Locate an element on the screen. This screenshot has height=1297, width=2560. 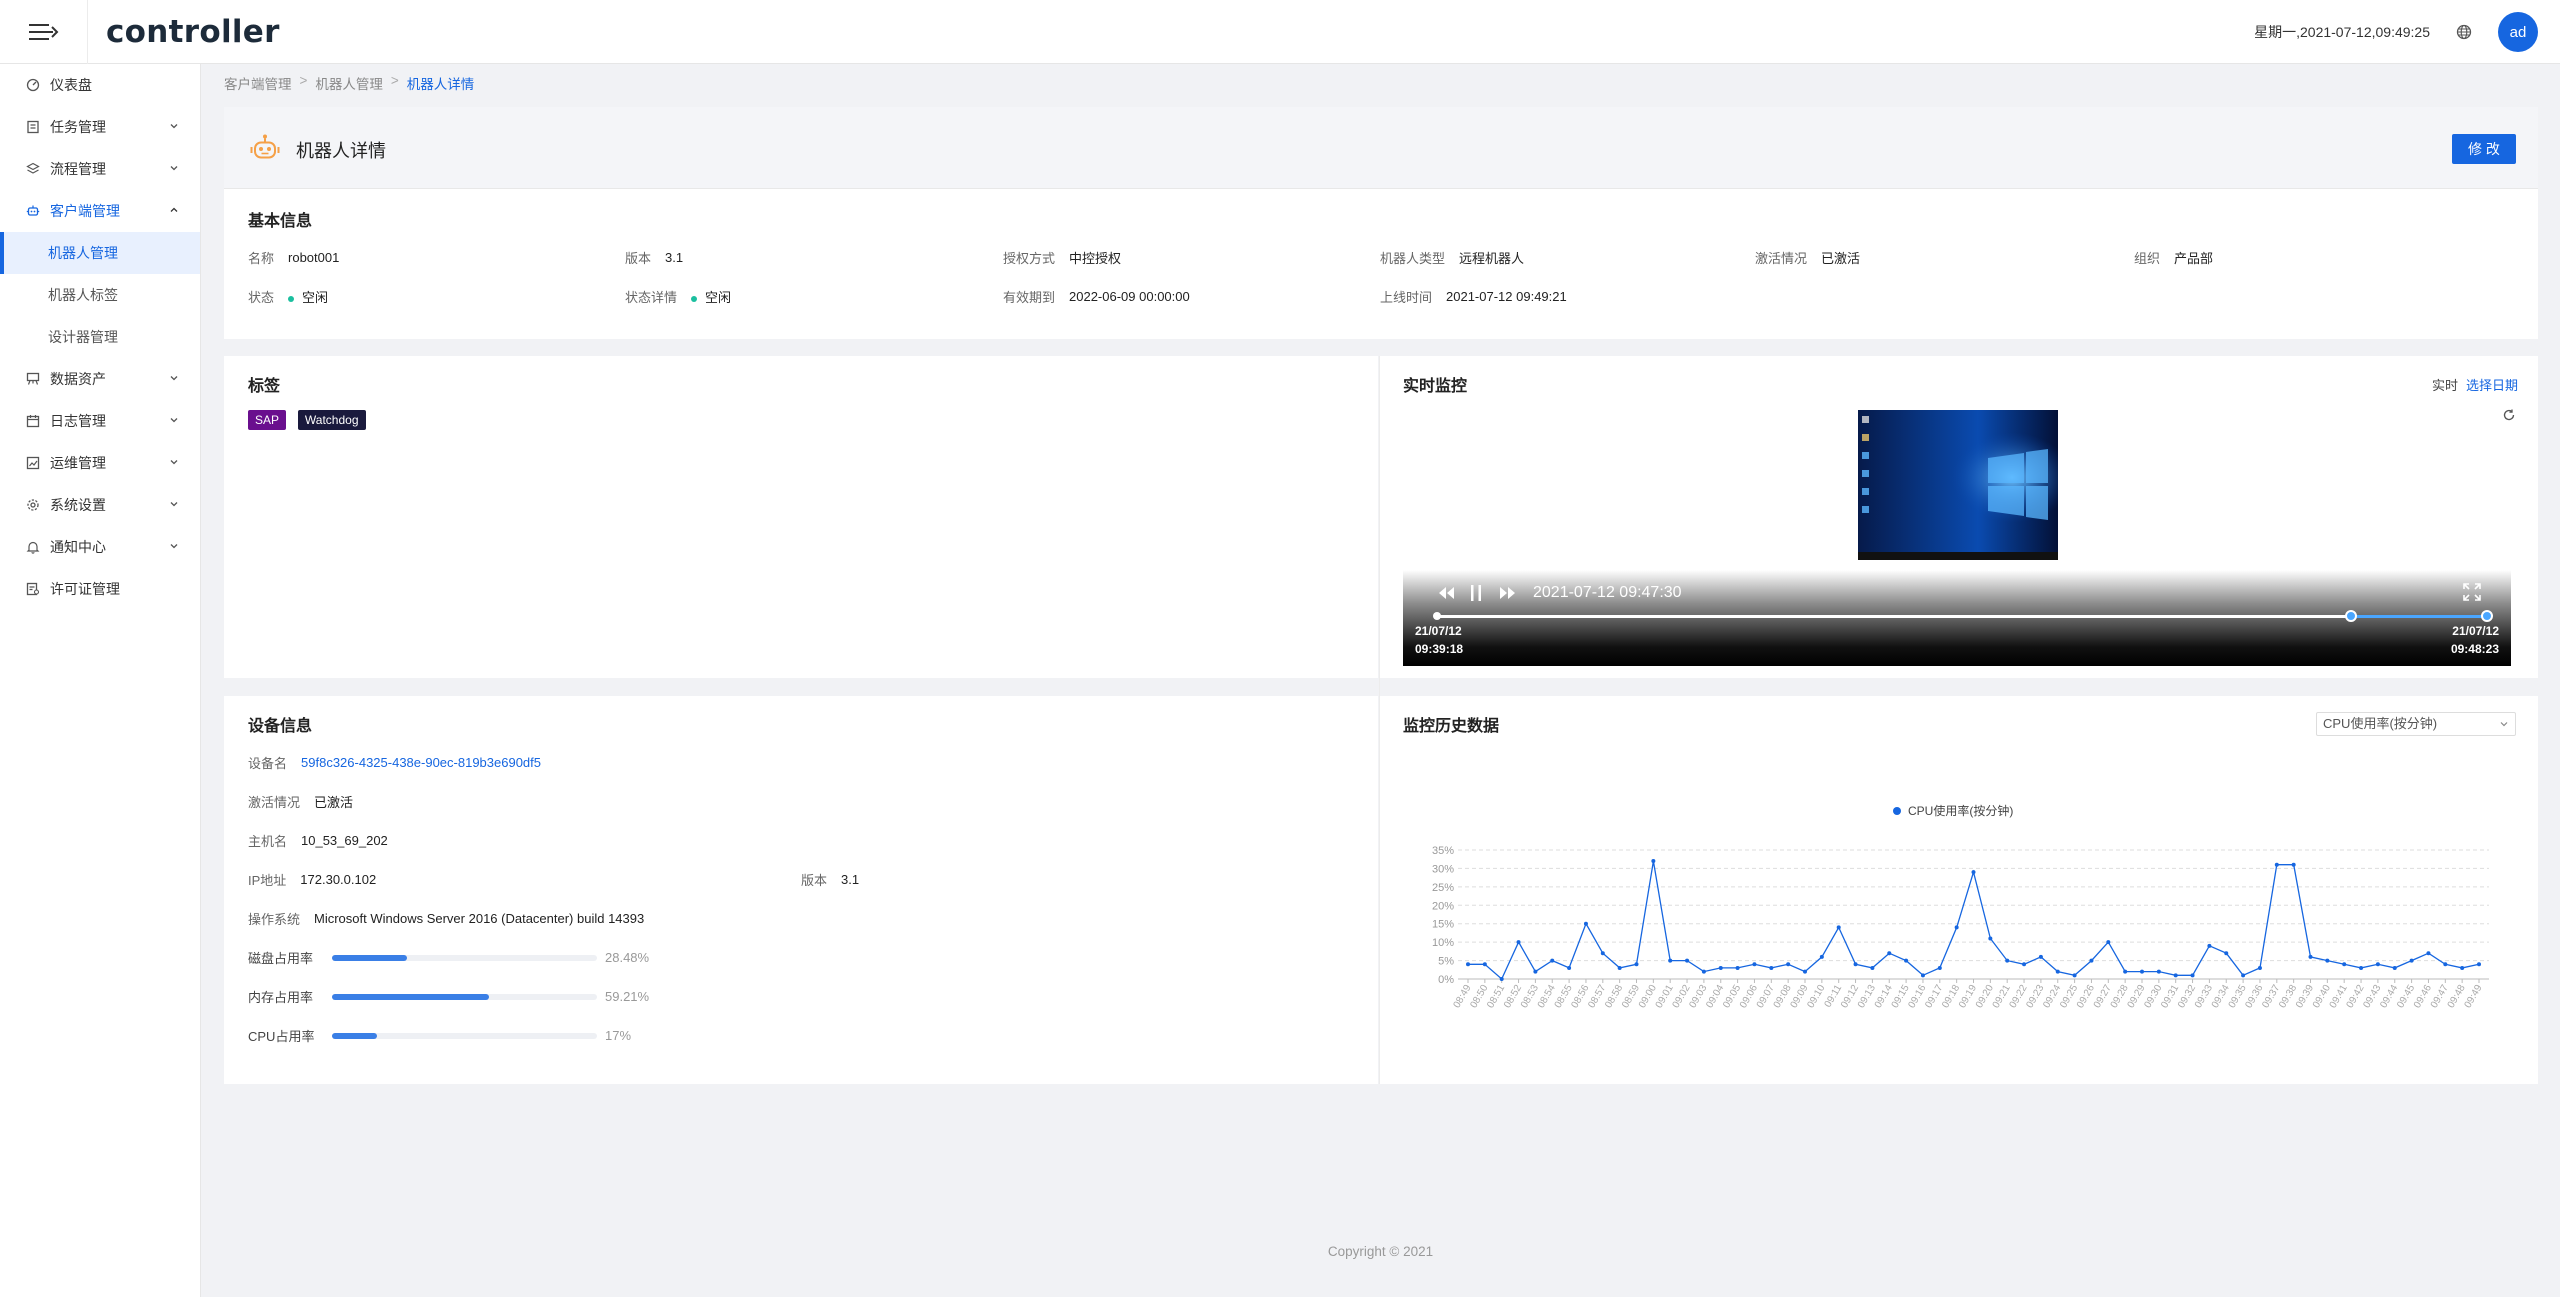
sidebar-item-process: 流程管理 is located at coordinates (100, 169).